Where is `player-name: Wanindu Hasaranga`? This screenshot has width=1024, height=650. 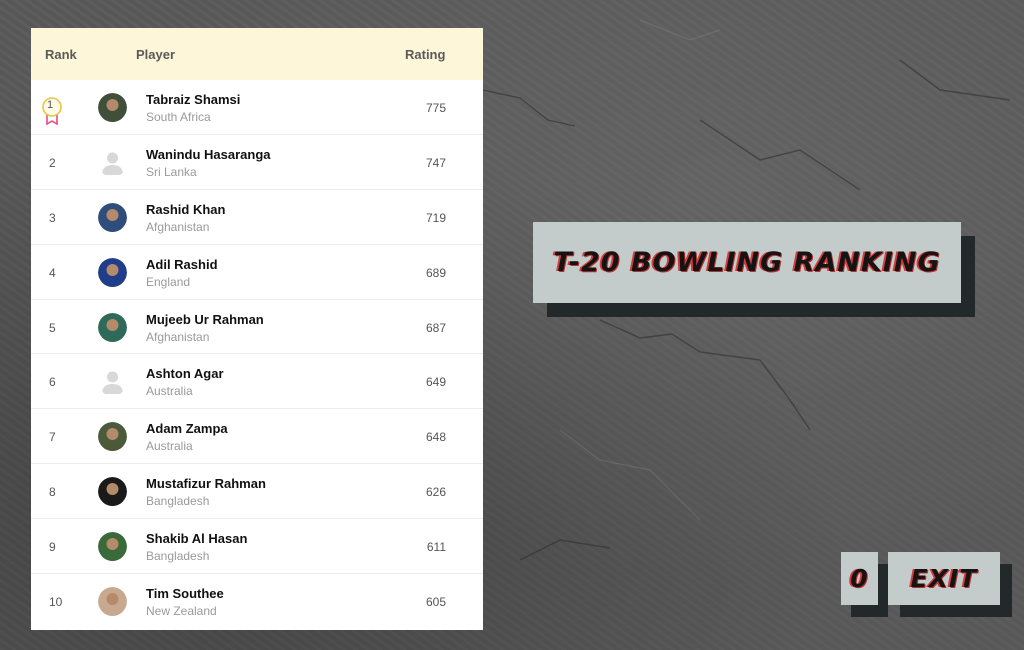
player-name: Wanindu Hasaranga is located at coordinates (208, 154).